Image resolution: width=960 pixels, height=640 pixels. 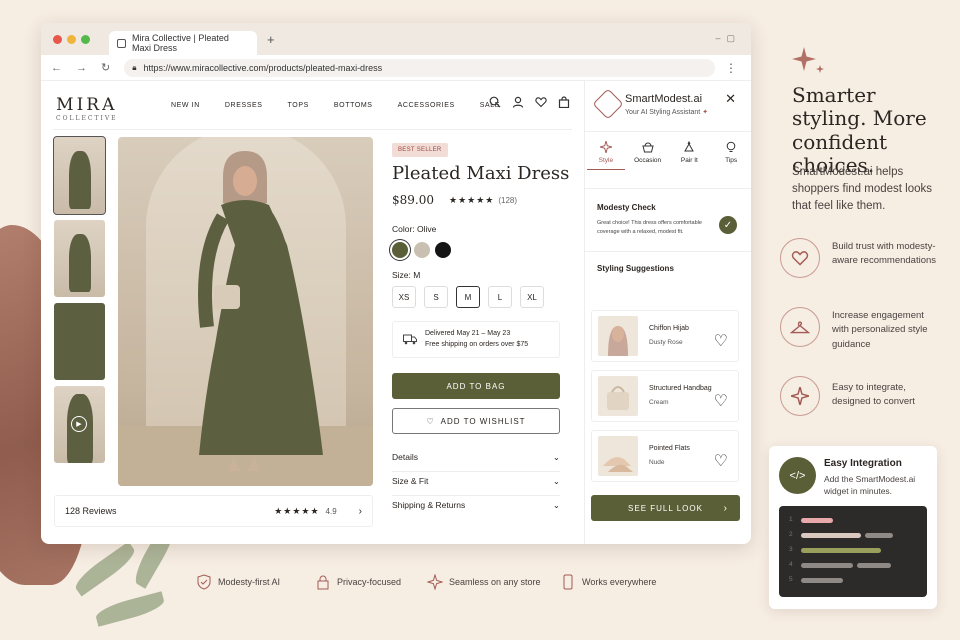 What do you see at coordinates (443, 250) in the screenshot?
I see `color-swatch-black` at bounding box center [443, 250].